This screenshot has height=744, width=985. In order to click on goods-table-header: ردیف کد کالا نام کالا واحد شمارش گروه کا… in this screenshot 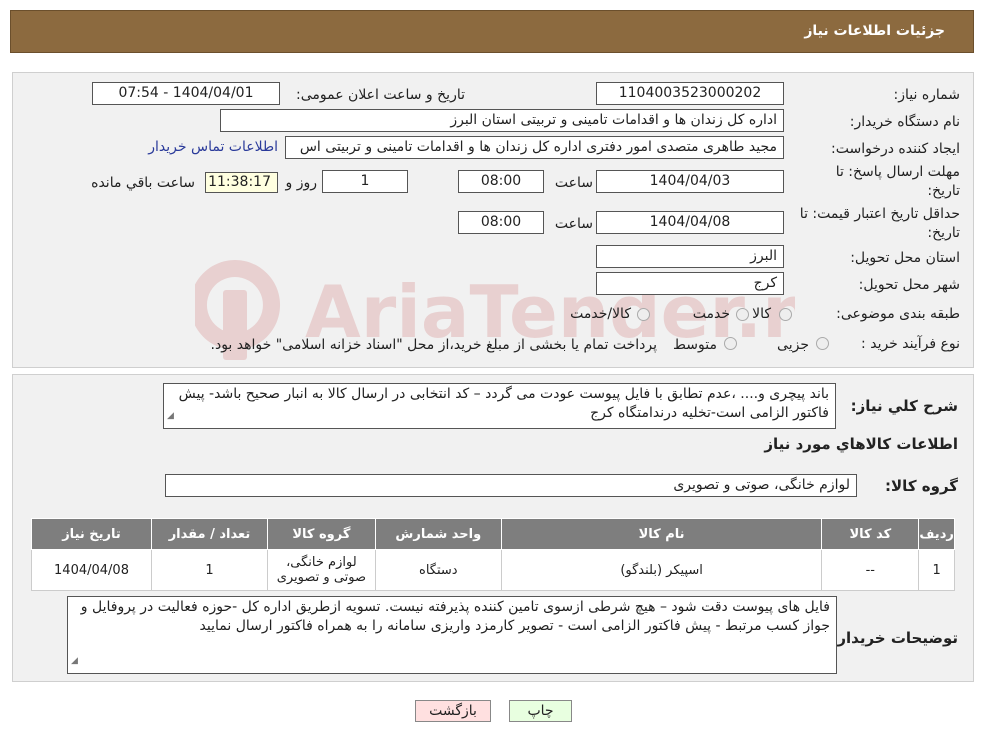, I will do `click(493, 534)`.